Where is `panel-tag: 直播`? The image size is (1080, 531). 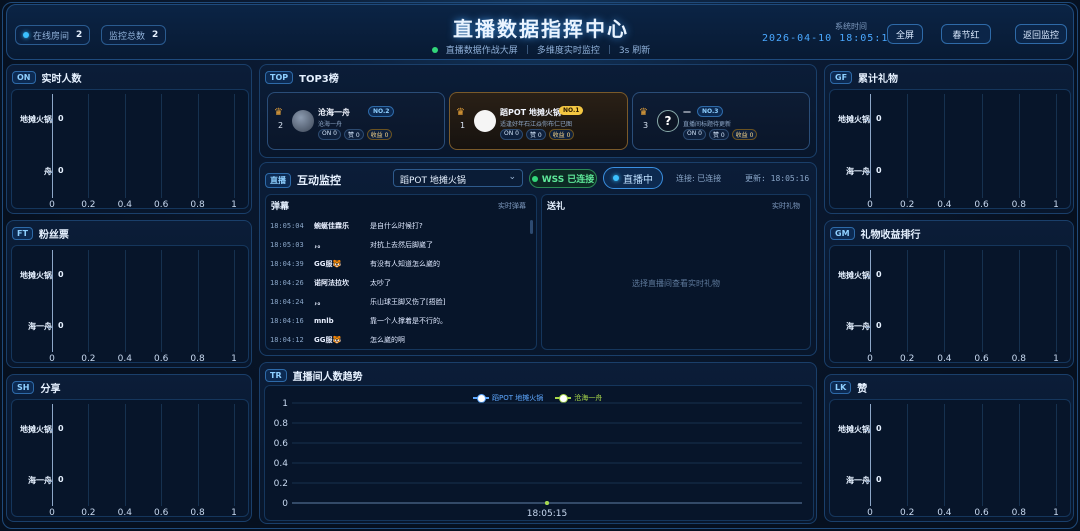
panel-tag: 直播 is located at coordinates (278, 180).